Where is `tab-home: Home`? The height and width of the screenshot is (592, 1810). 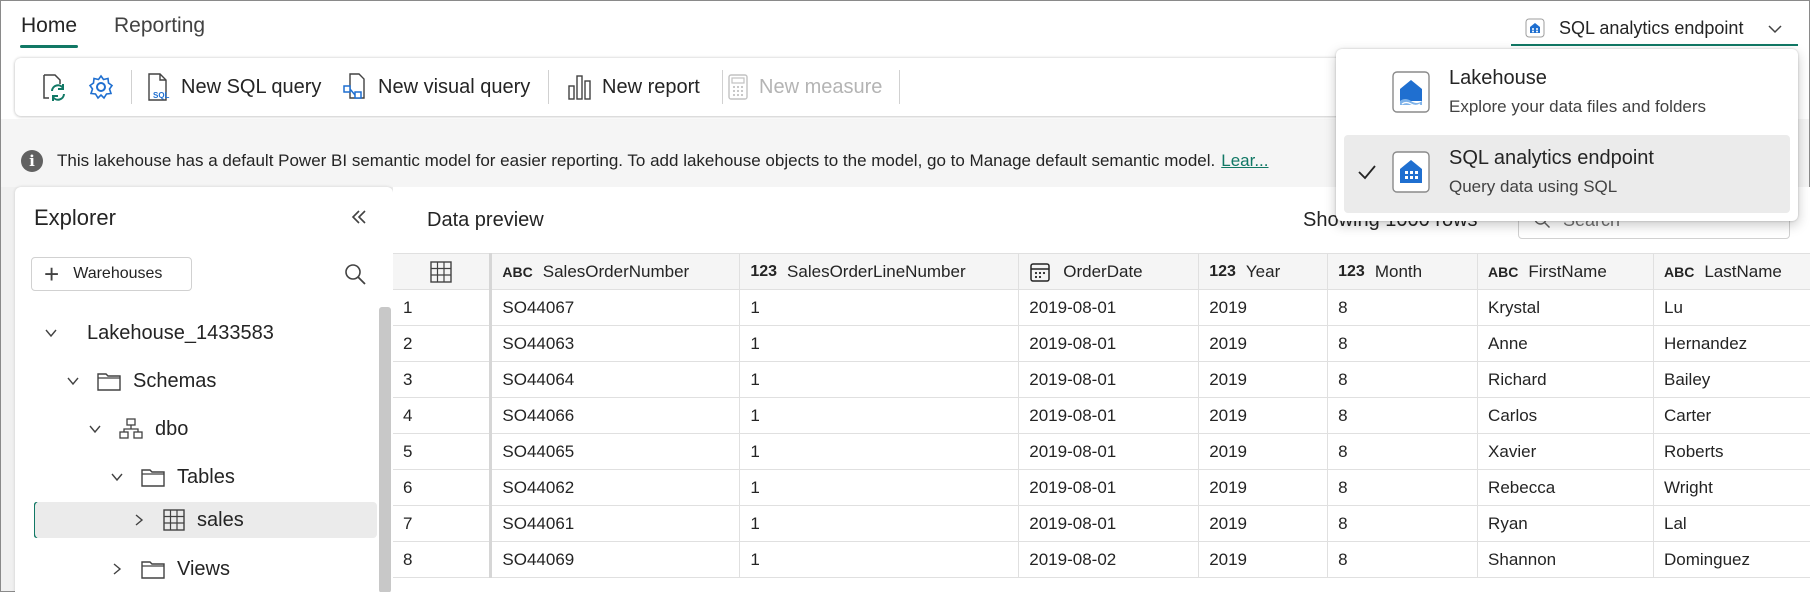
tab-home: Home is located at coordinates (49, 31).